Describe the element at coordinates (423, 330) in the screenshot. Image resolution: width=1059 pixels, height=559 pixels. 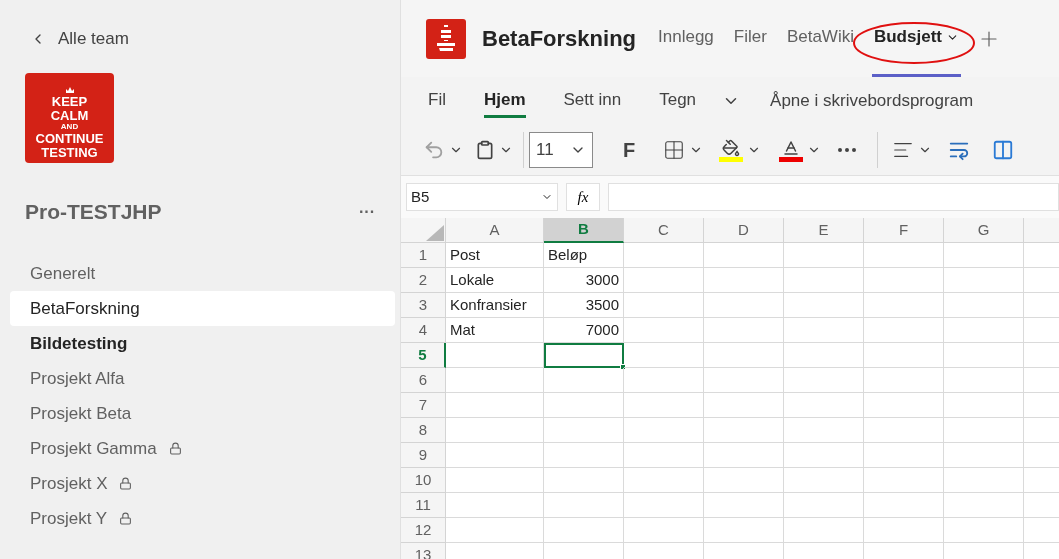
I see `row-header: 4` at that location.